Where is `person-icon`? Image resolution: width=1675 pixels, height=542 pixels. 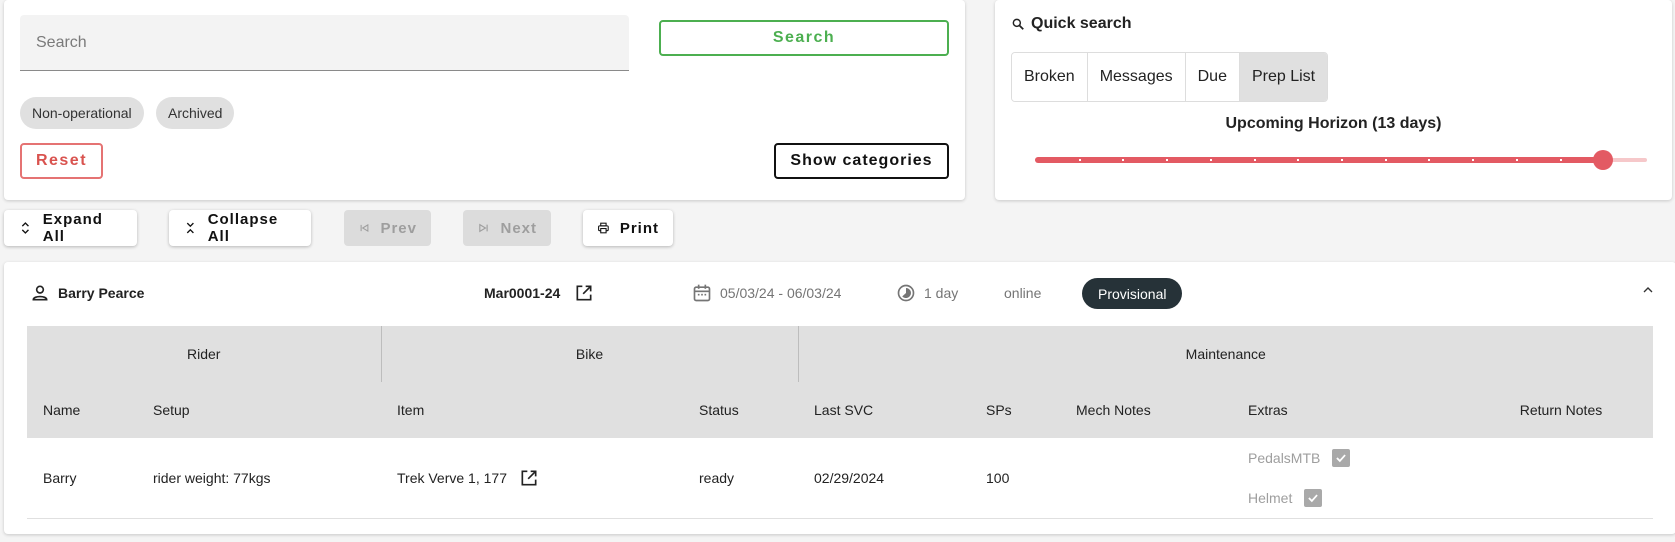
person-icon is located at coordinates (40, 293).